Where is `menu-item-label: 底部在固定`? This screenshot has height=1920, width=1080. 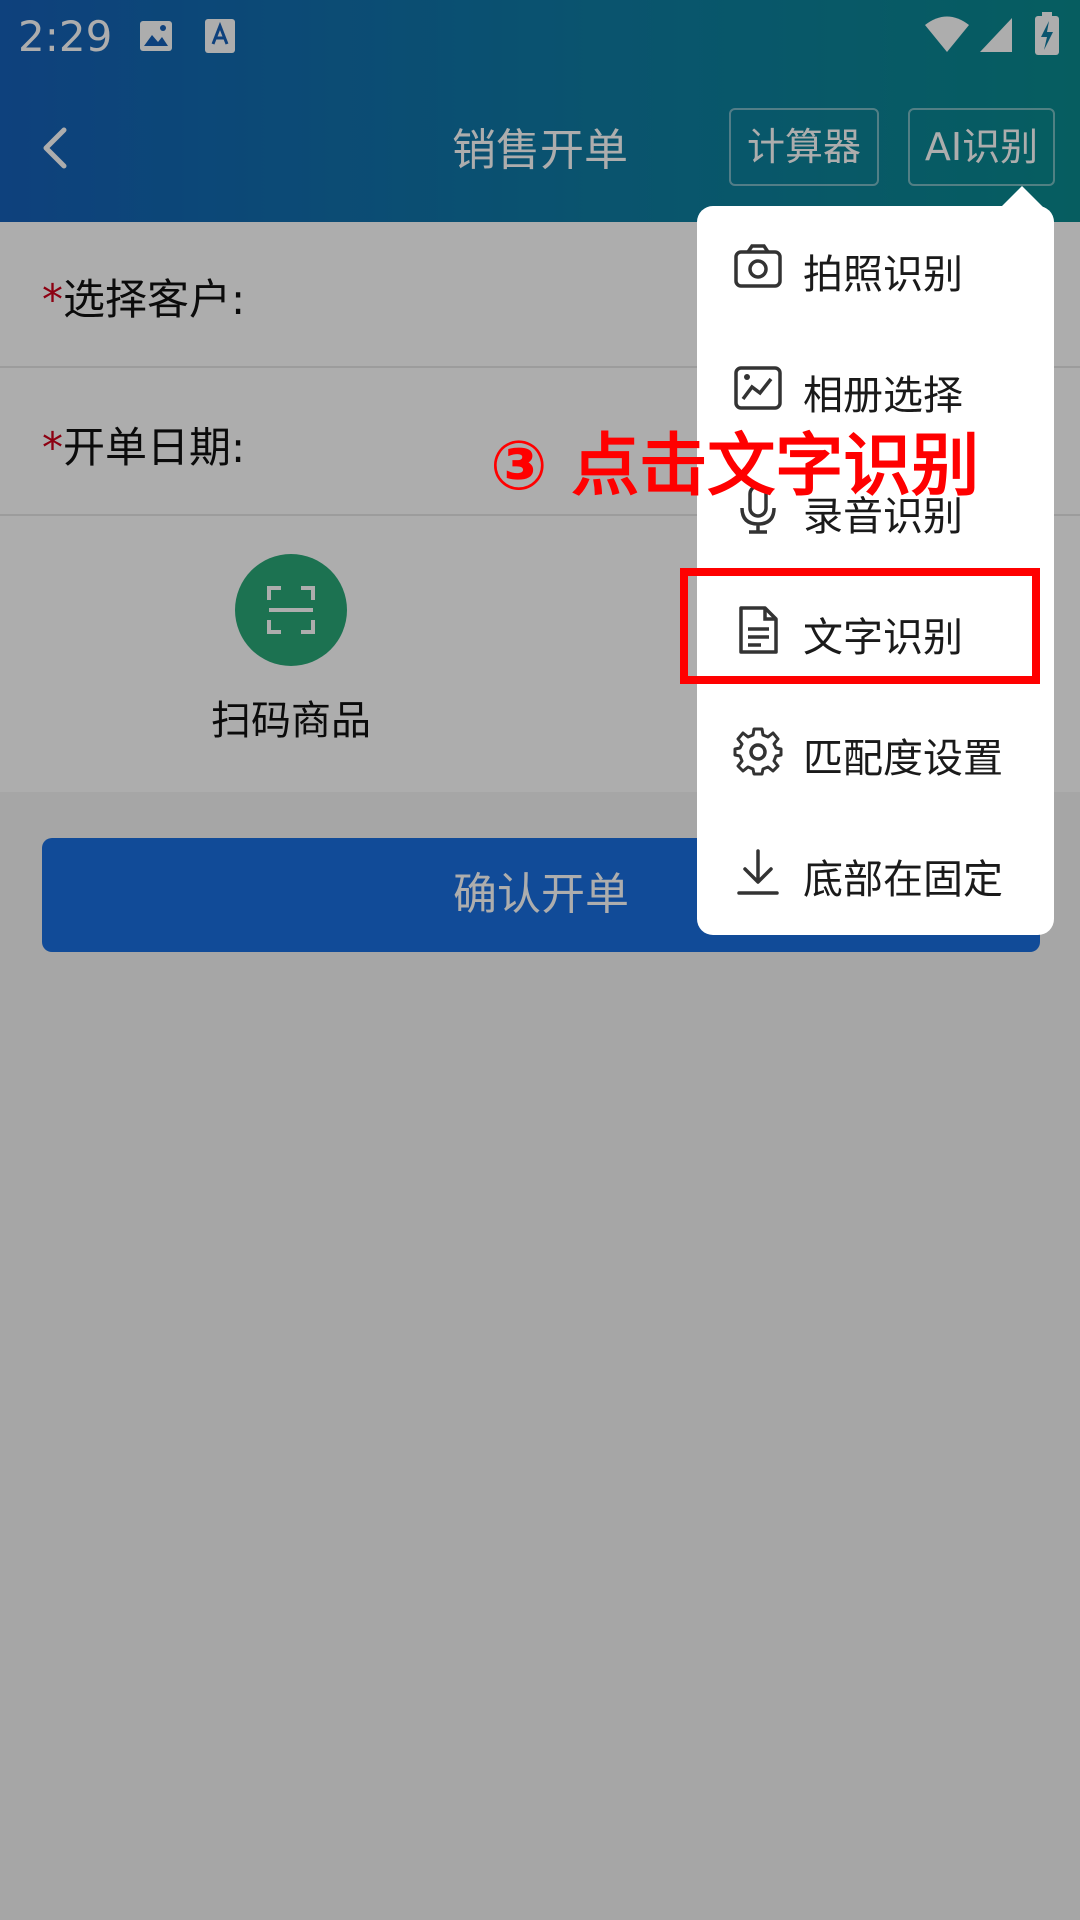
menu-item-label: 底部在固定 is located at coordinates (903, 880).